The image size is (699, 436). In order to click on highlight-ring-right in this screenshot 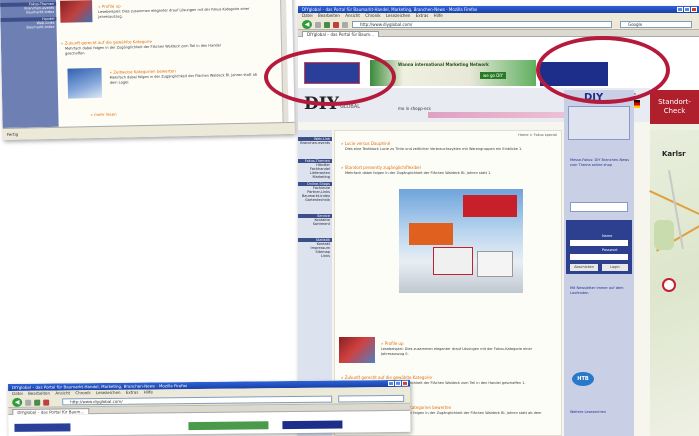, I will do `click(603, 70)`.